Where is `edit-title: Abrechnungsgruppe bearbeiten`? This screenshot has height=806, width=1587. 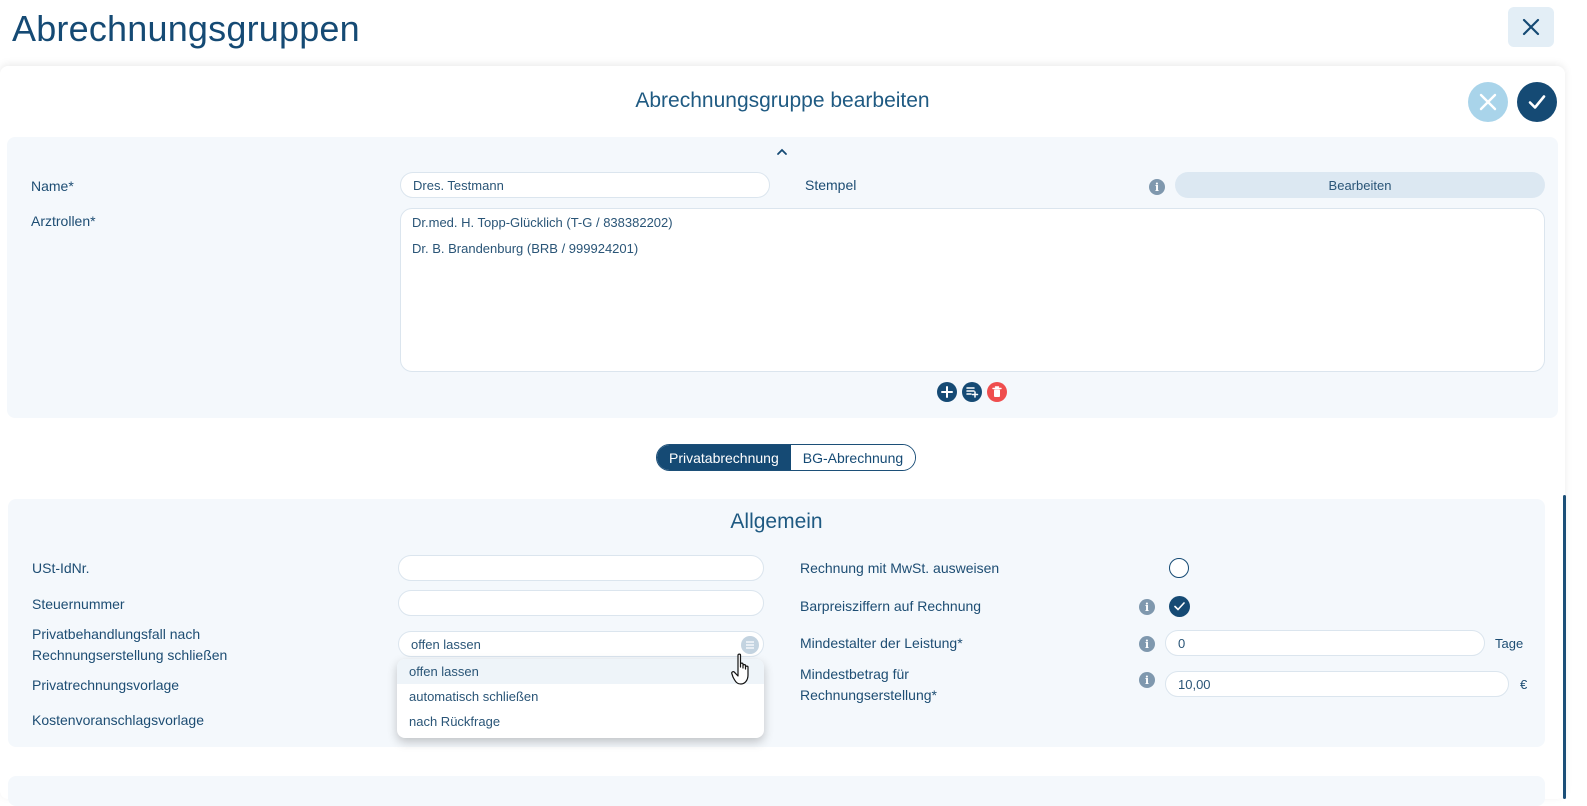
edit-title: Abrechnungsgruppe bearbeiten is located at coordinates (782, 100).